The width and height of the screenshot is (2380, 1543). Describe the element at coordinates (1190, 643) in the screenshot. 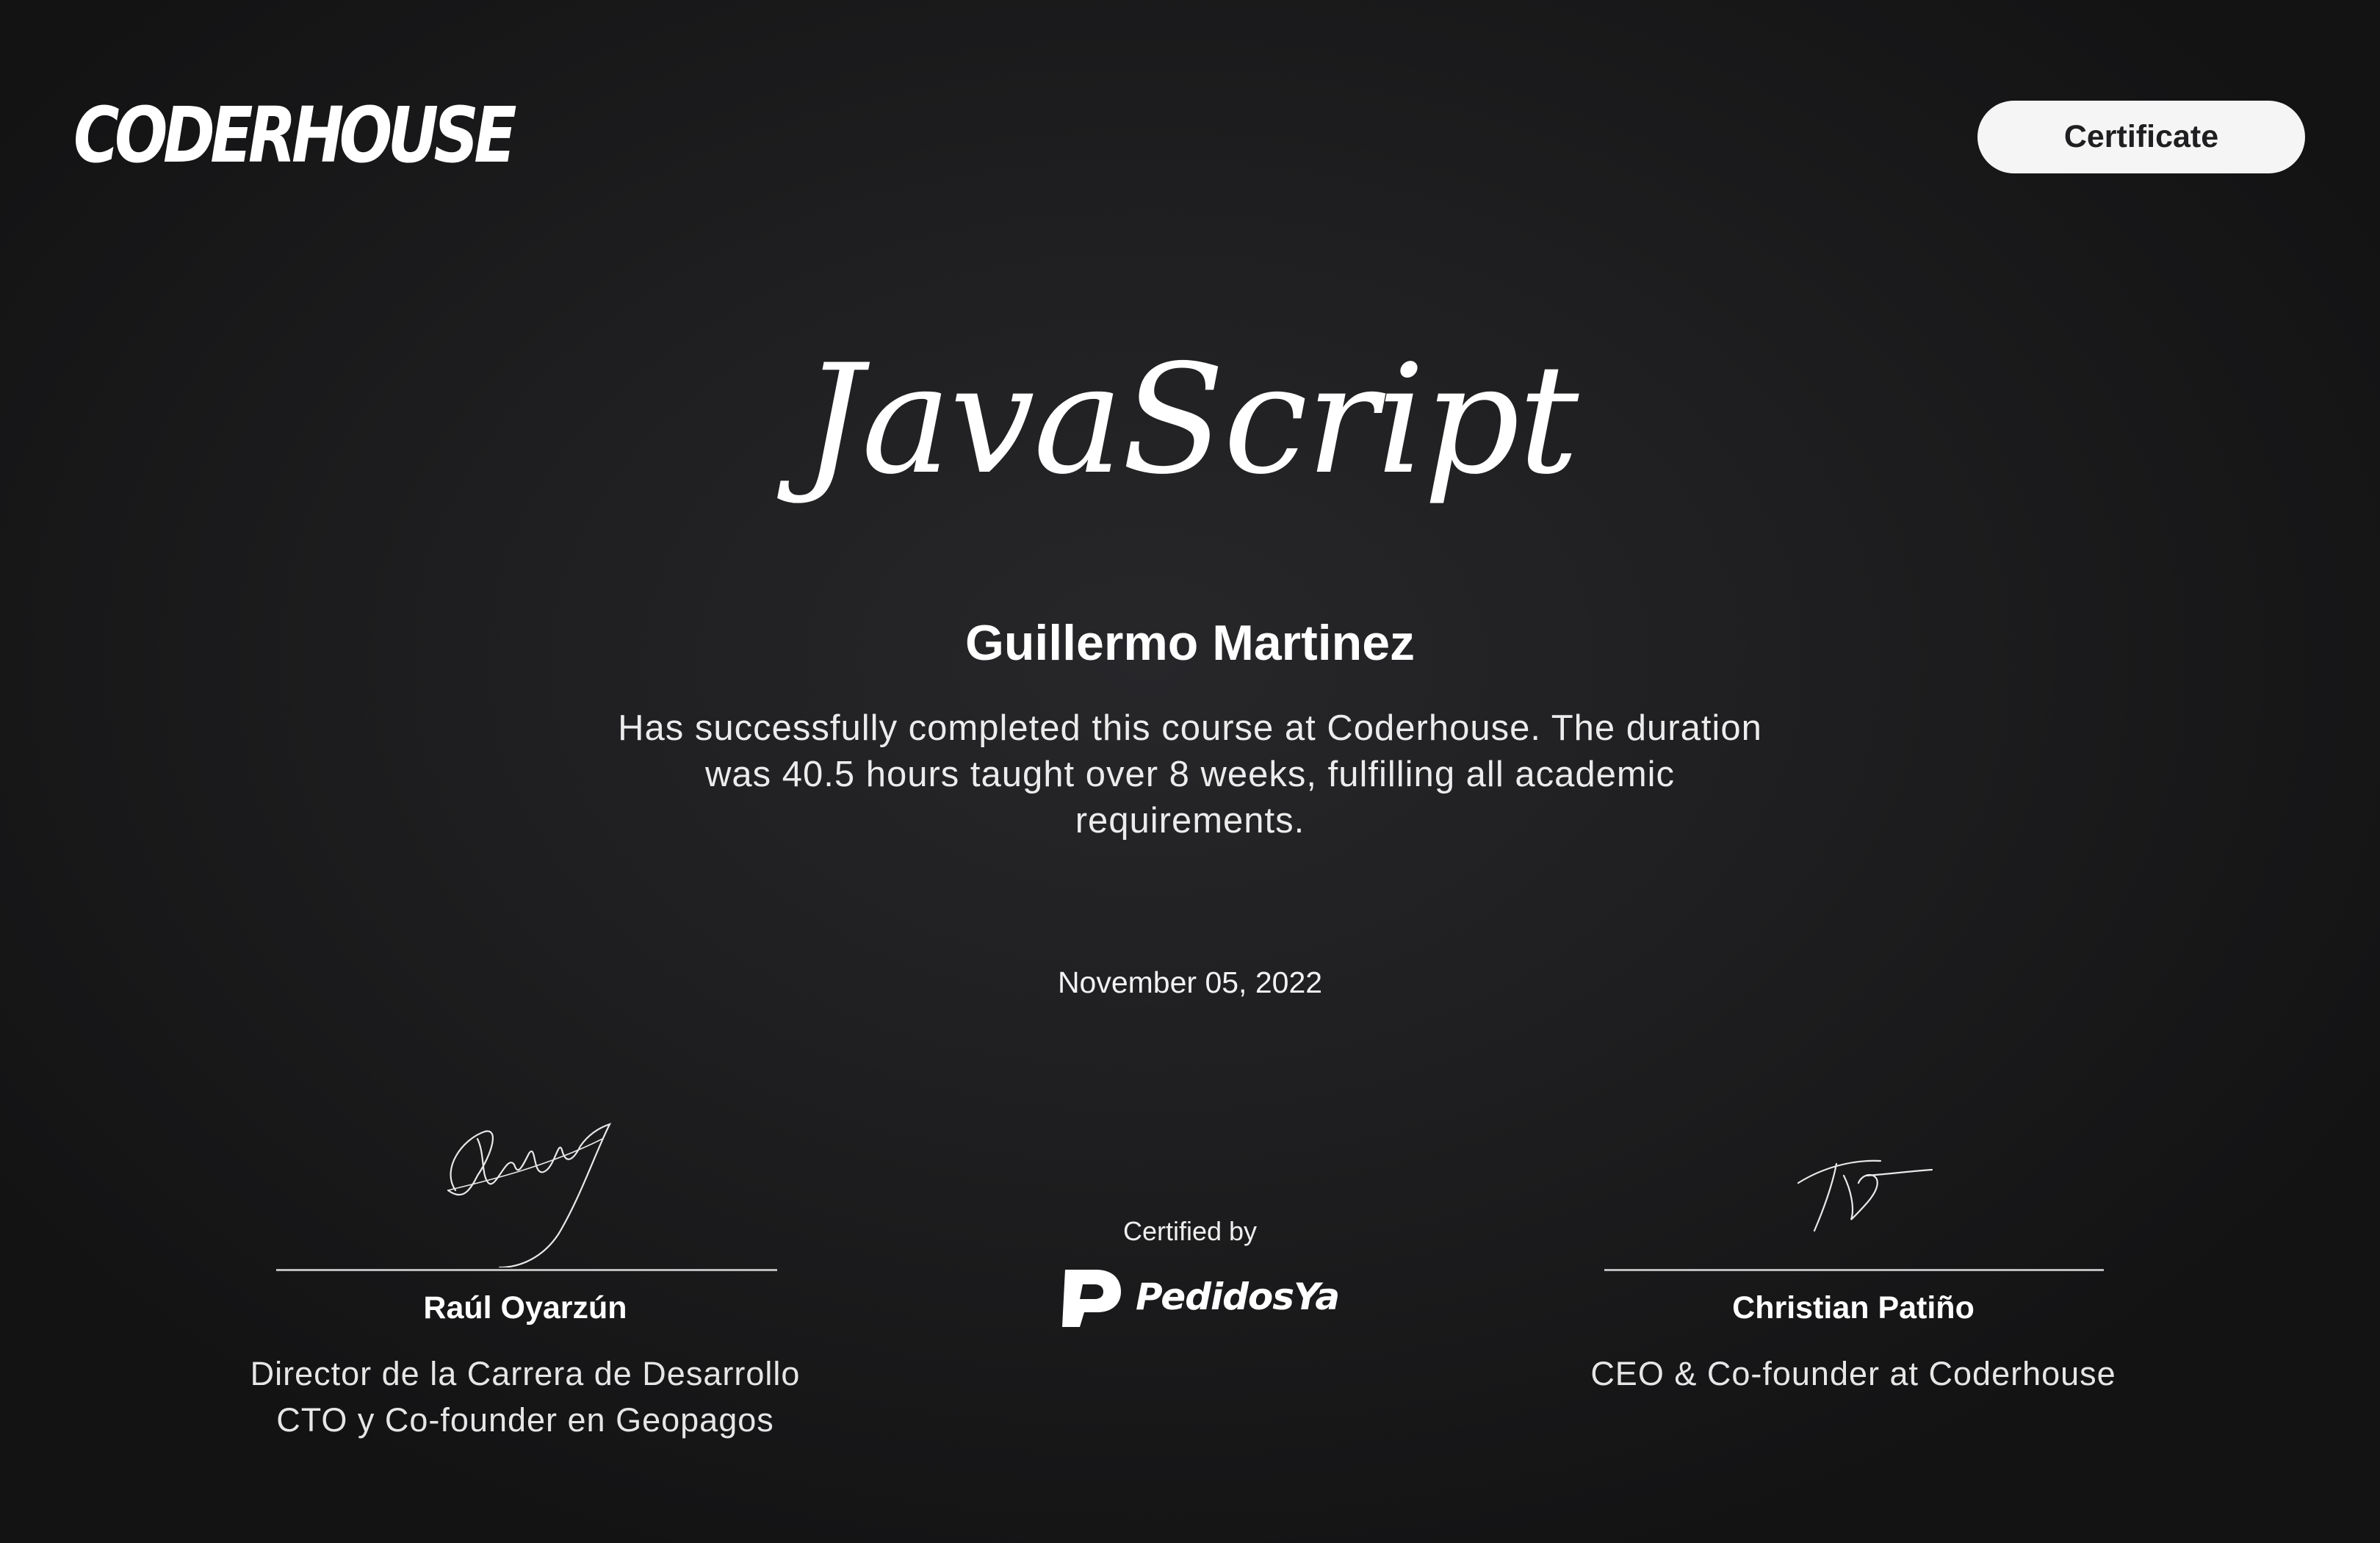

I see `student-name: Guillermo Martinez` at that location.